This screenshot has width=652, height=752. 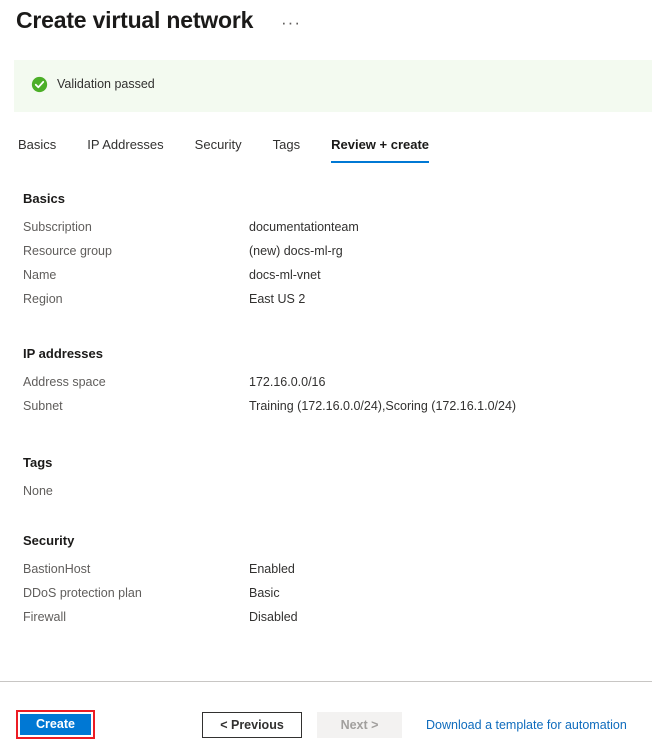 I want to click on row-label: Subscription, so click(x=57, y=227).